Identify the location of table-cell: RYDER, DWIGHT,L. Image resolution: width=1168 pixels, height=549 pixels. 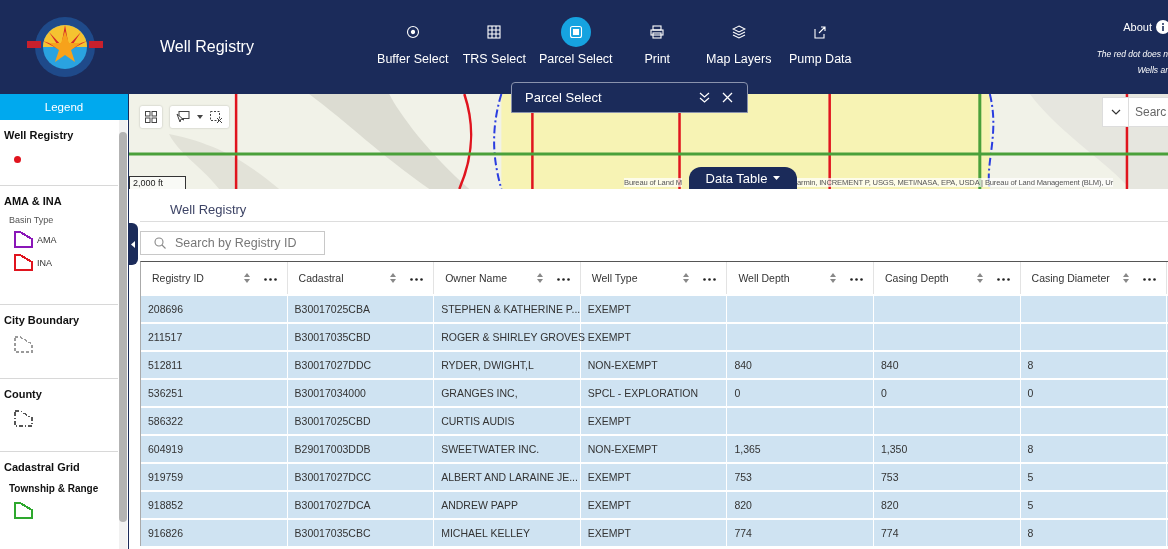
(487, 365).